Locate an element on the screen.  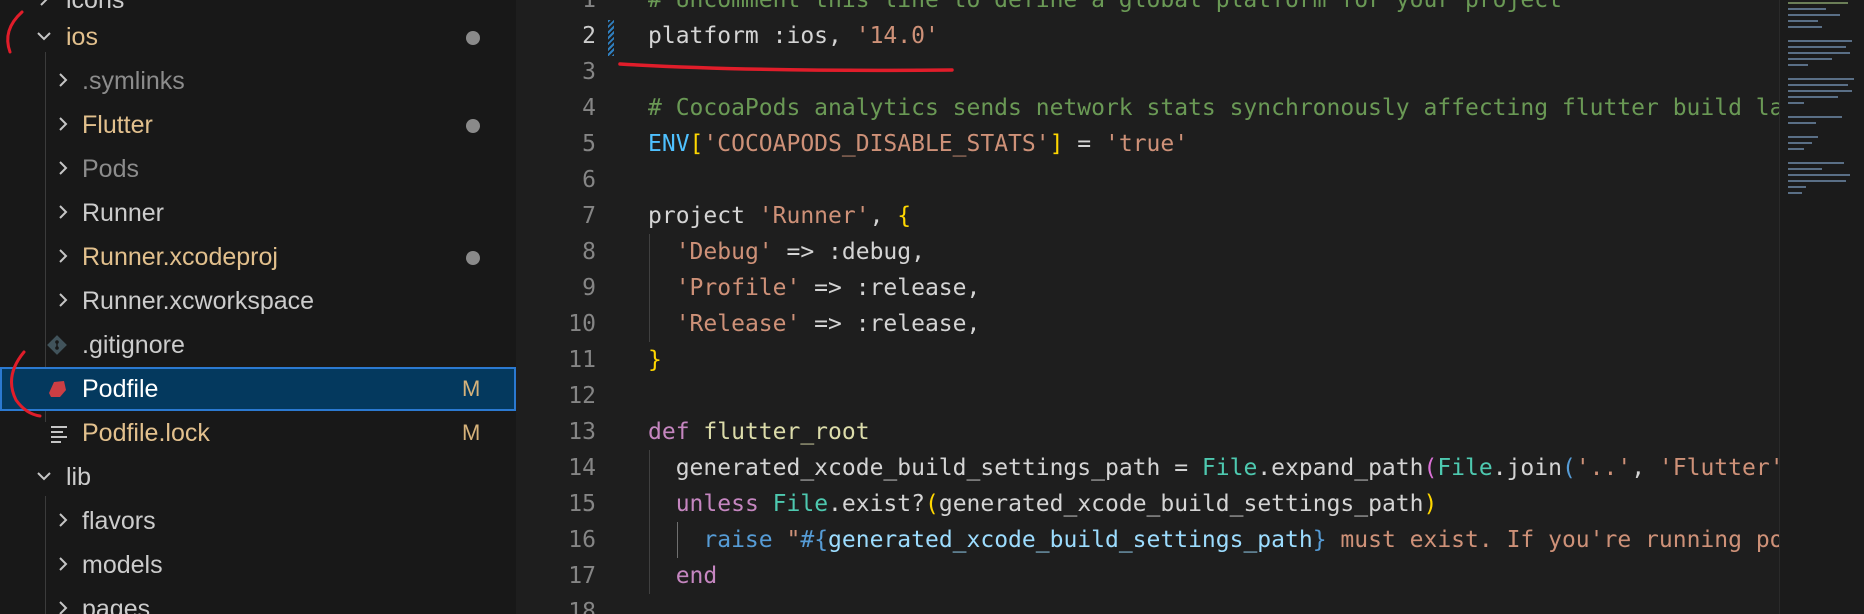
code-line-10: 'Release' => :release, is located at coordinates (828, 324).